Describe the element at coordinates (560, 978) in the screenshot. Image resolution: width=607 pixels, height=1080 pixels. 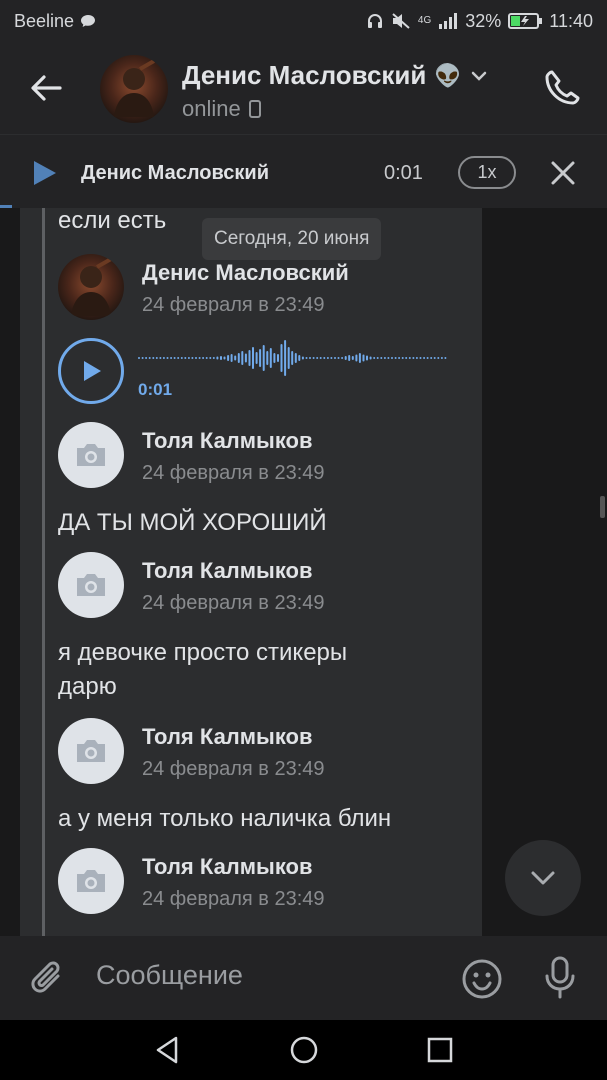
I see `microphone-icon` at that location.